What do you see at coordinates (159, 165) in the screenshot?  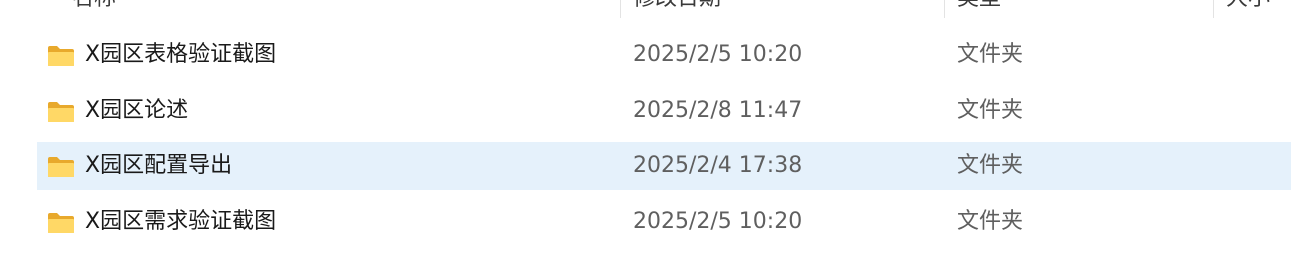 I see `file-name: X园区配置导出` at bounding box center [159, 165].